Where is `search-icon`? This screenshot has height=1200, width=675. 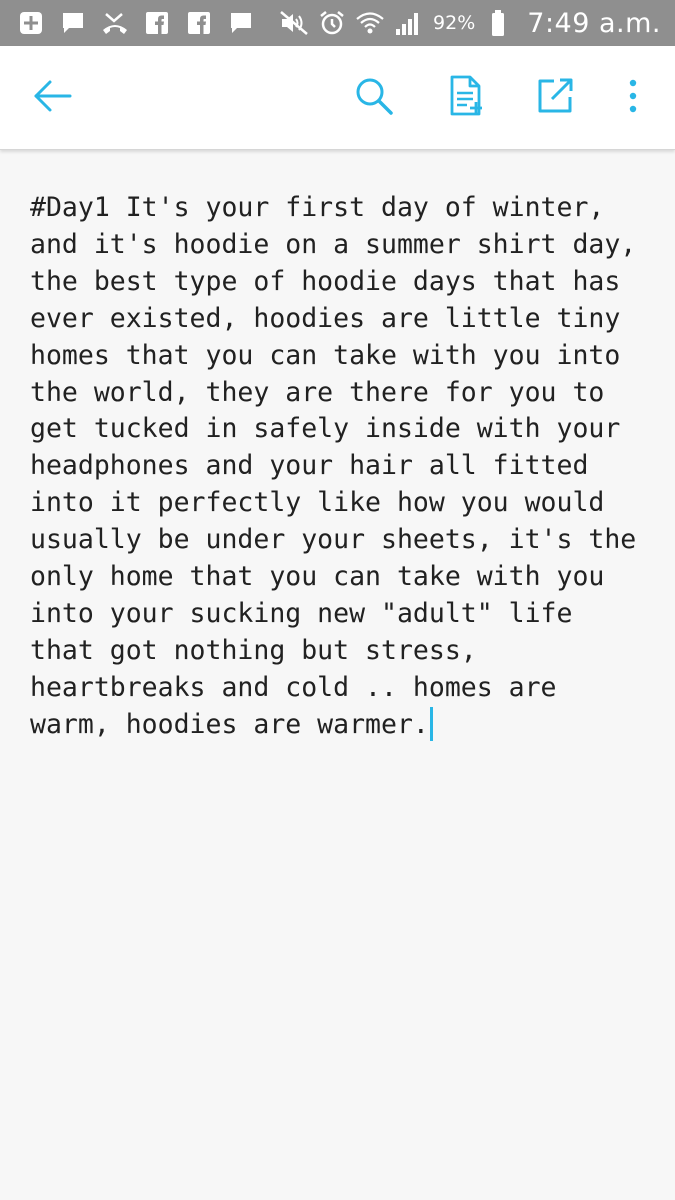 search-icon is located at coordinates (374, 98).